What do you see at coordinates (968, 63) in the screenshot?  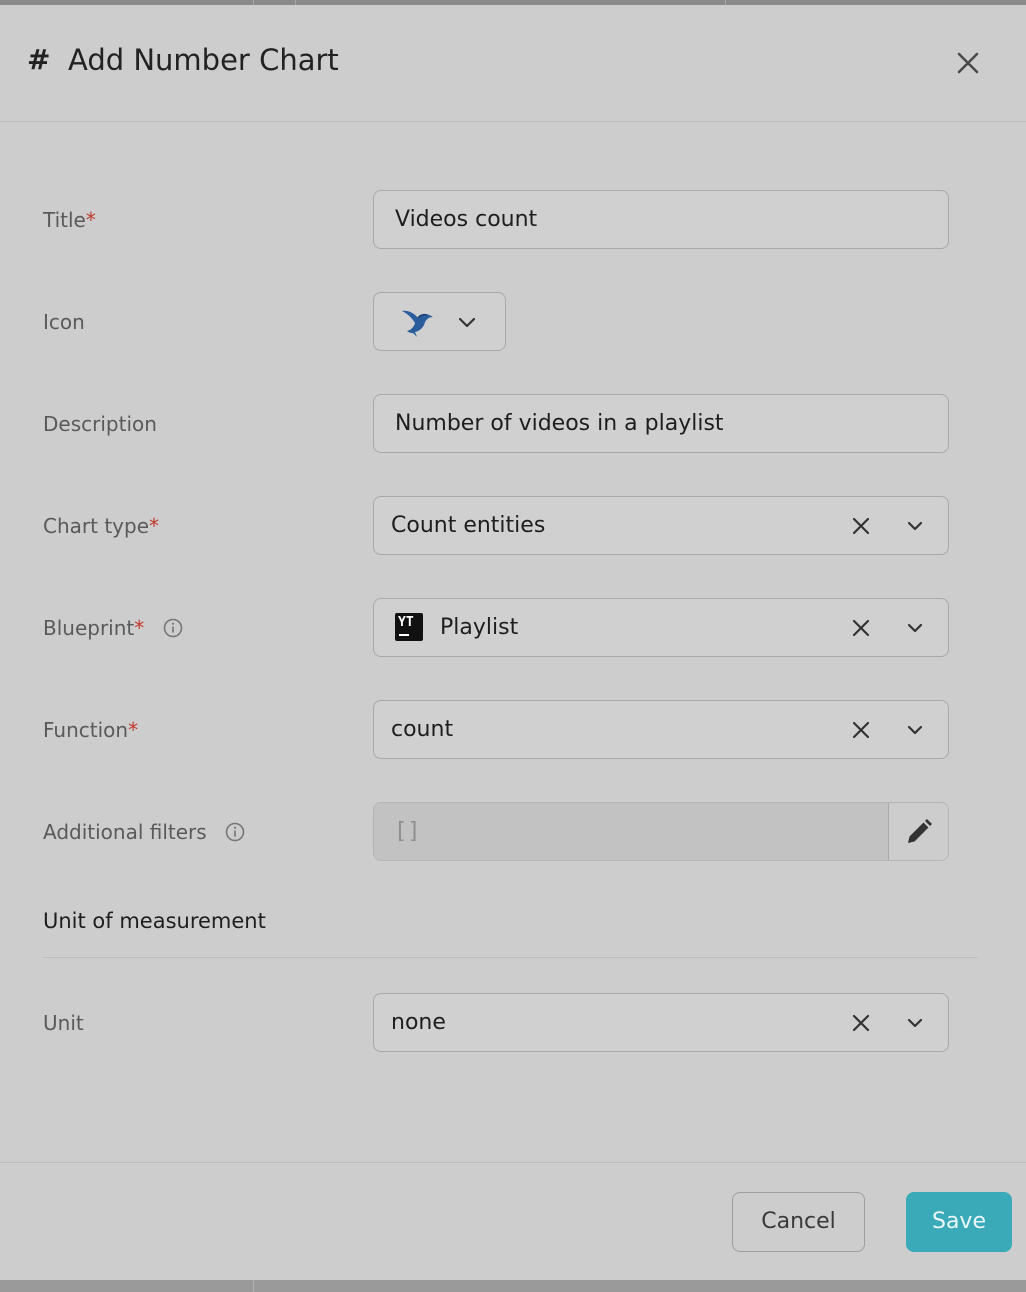 I see `close-icon` at bounding box center [968, 63].